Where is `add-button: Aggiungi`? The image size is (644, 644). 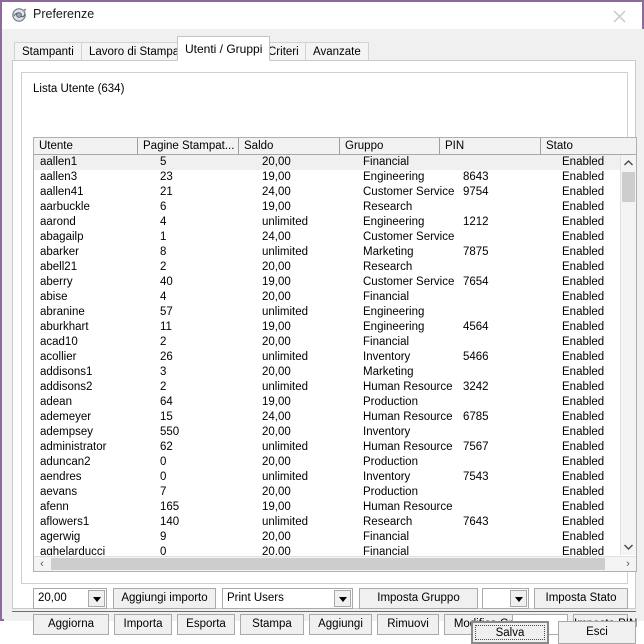
add-button: Aggiungi is located at coordinates (340, 624).